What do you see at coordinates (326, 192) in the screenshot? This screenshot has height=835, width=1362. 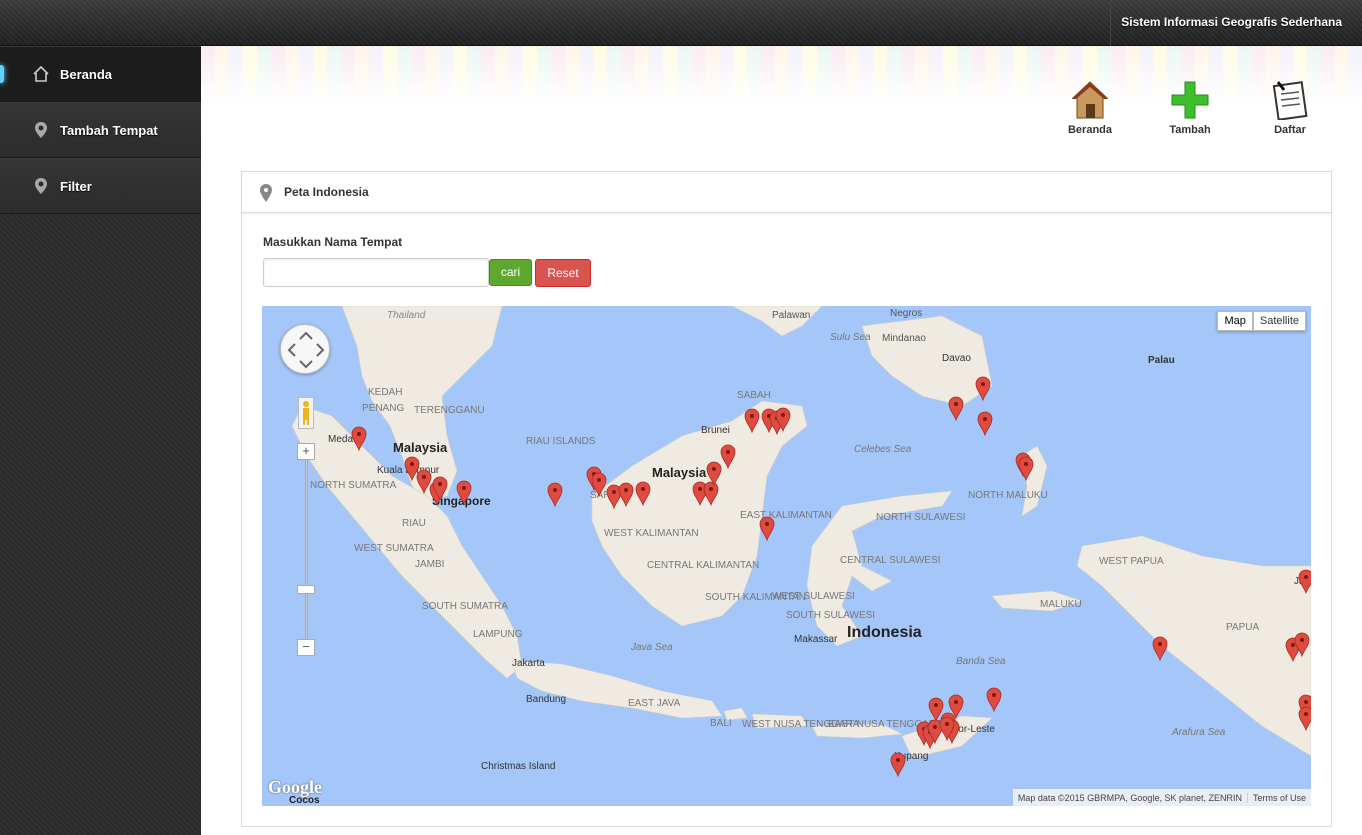 I see `panel-title: Peta Indonesia` at bounding box center [326, 192].